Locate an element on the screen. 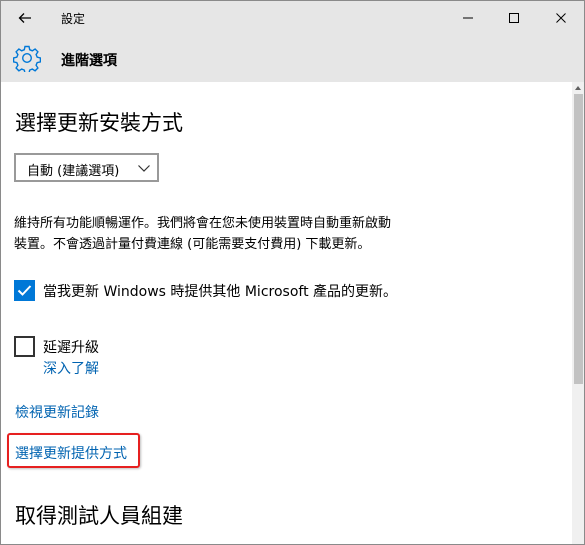 This screenshot has width=585, height=545. defer-upgrades-label: 延遲升級 is located at coordinates (71, 347).